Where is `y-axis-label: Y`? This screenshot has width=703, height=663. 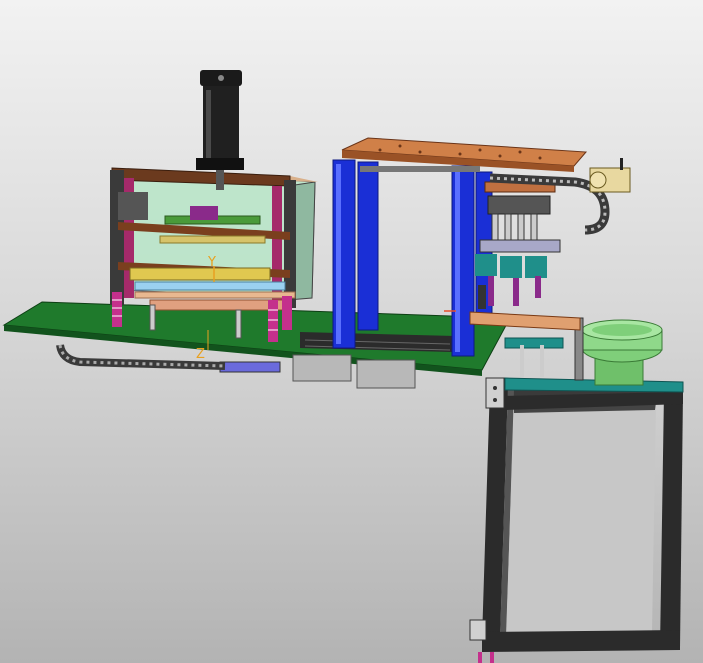 y-axis-label: Y is located at coordinates (211, 262).